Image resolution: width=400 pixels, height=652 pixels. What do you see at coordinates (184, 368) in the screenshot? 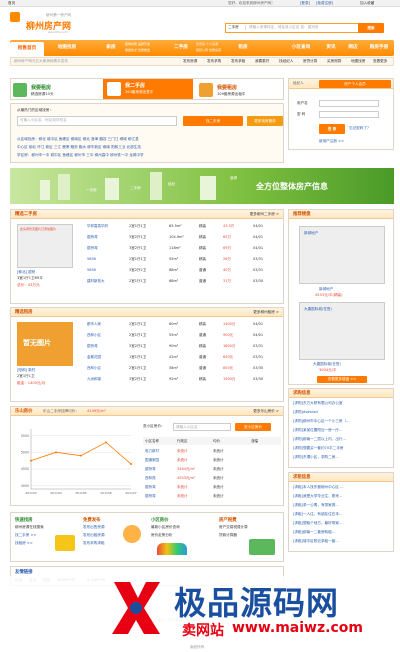
I see `table-row: 西林小区 2室1厅1卫 58m² 普通 850元 03/30` at bounding box center [184, 368].